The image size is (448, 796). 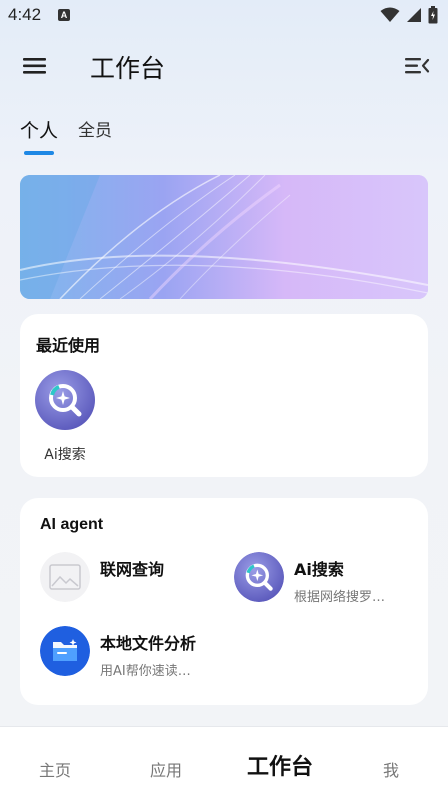 I want to click on nav-workbench: 工作台, so click(x=280, y=765).